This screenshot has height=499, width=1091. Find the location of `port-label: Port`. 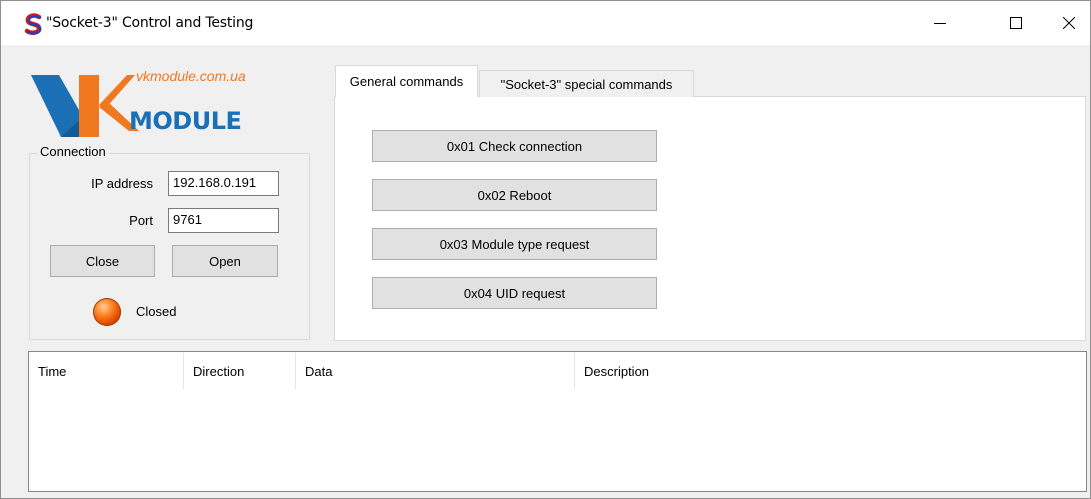

port-label: Port is located at coordinates (141, 220).